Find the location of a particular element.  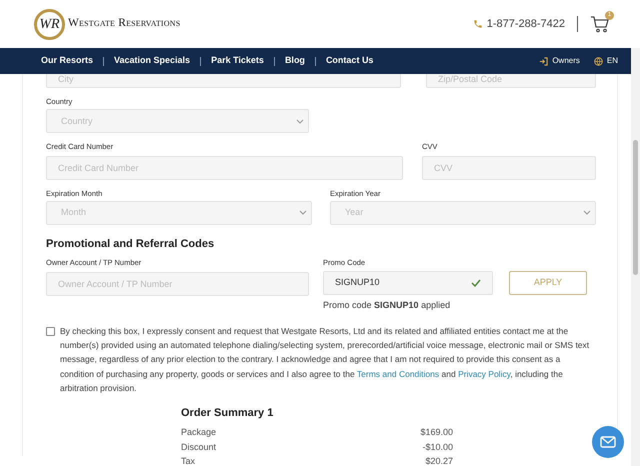

terms-link: Terms and Conditions is located at coordinates (398, 373).